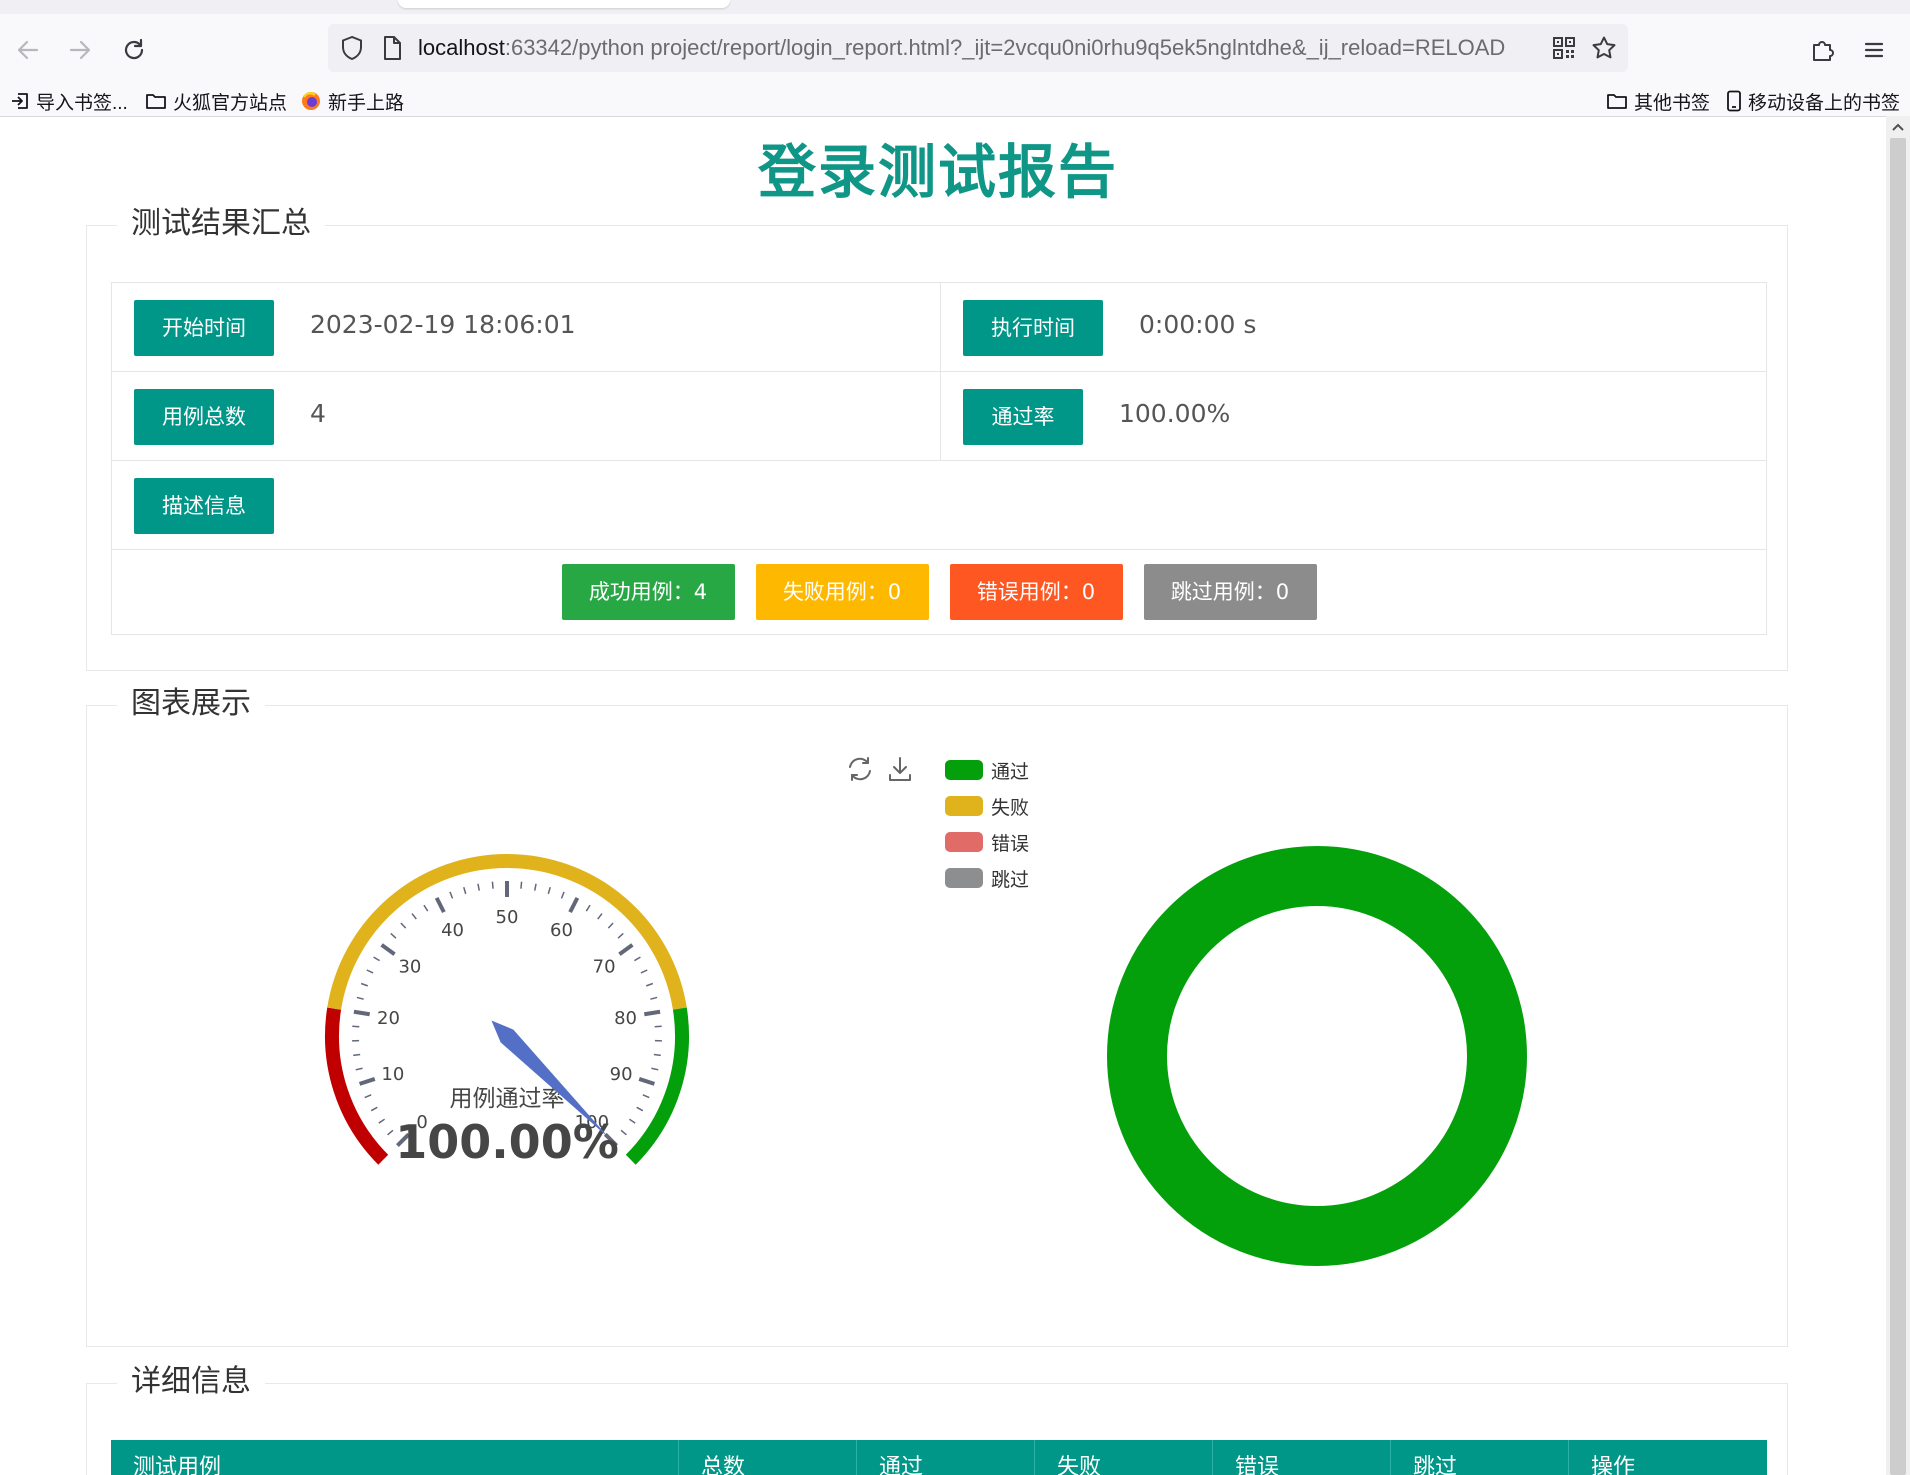 This screenshot has height=1475, width=1910. I want to click on page-icon, so click(392, 48).